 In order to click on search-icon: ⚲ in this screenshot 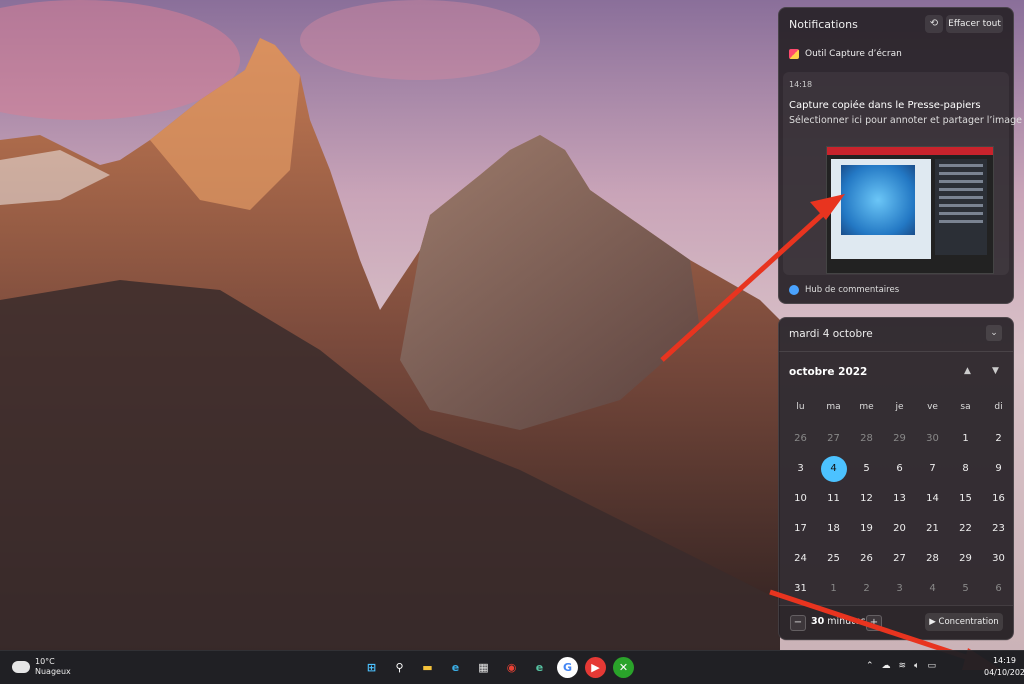, I will do `click(399, 667)`.